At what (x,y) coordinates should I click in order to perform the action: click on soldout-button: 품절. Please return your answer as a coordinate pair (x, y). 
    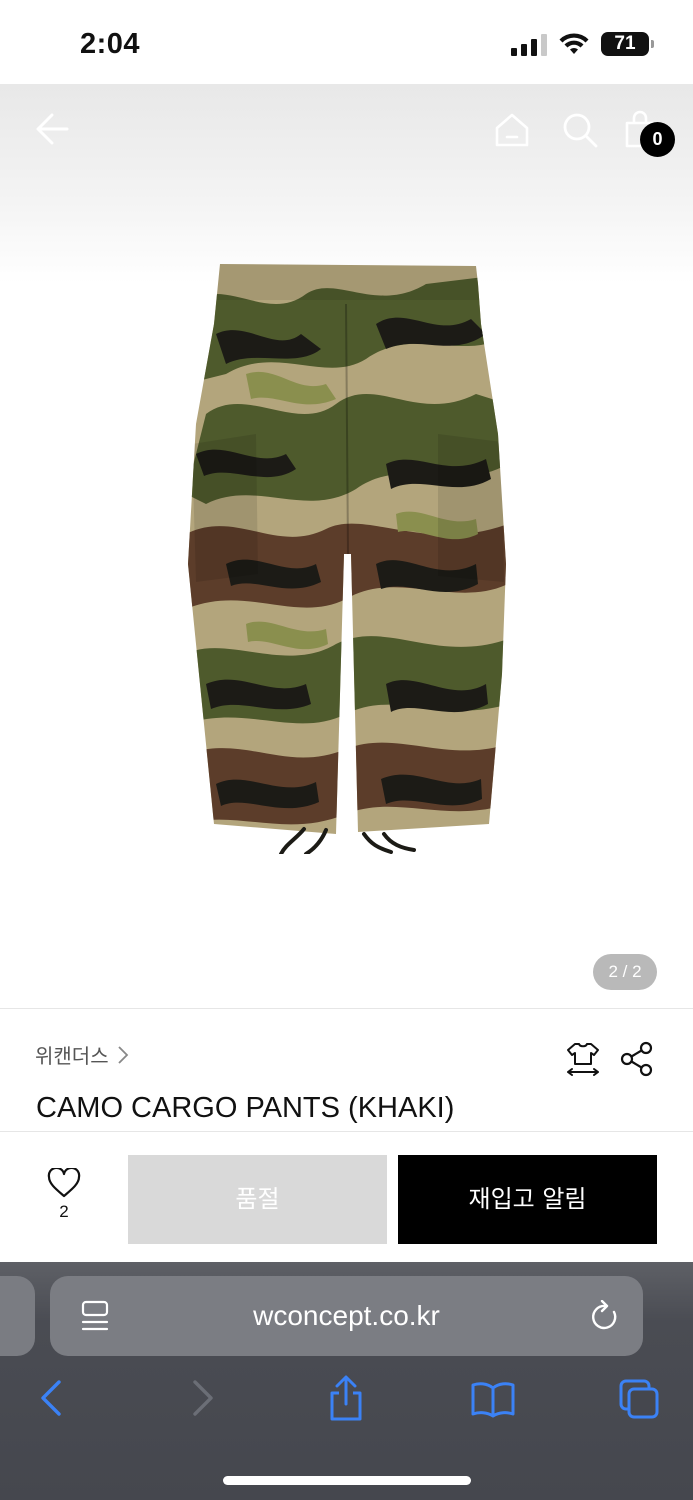
    Looking at the image, I should click on (257, 1199).